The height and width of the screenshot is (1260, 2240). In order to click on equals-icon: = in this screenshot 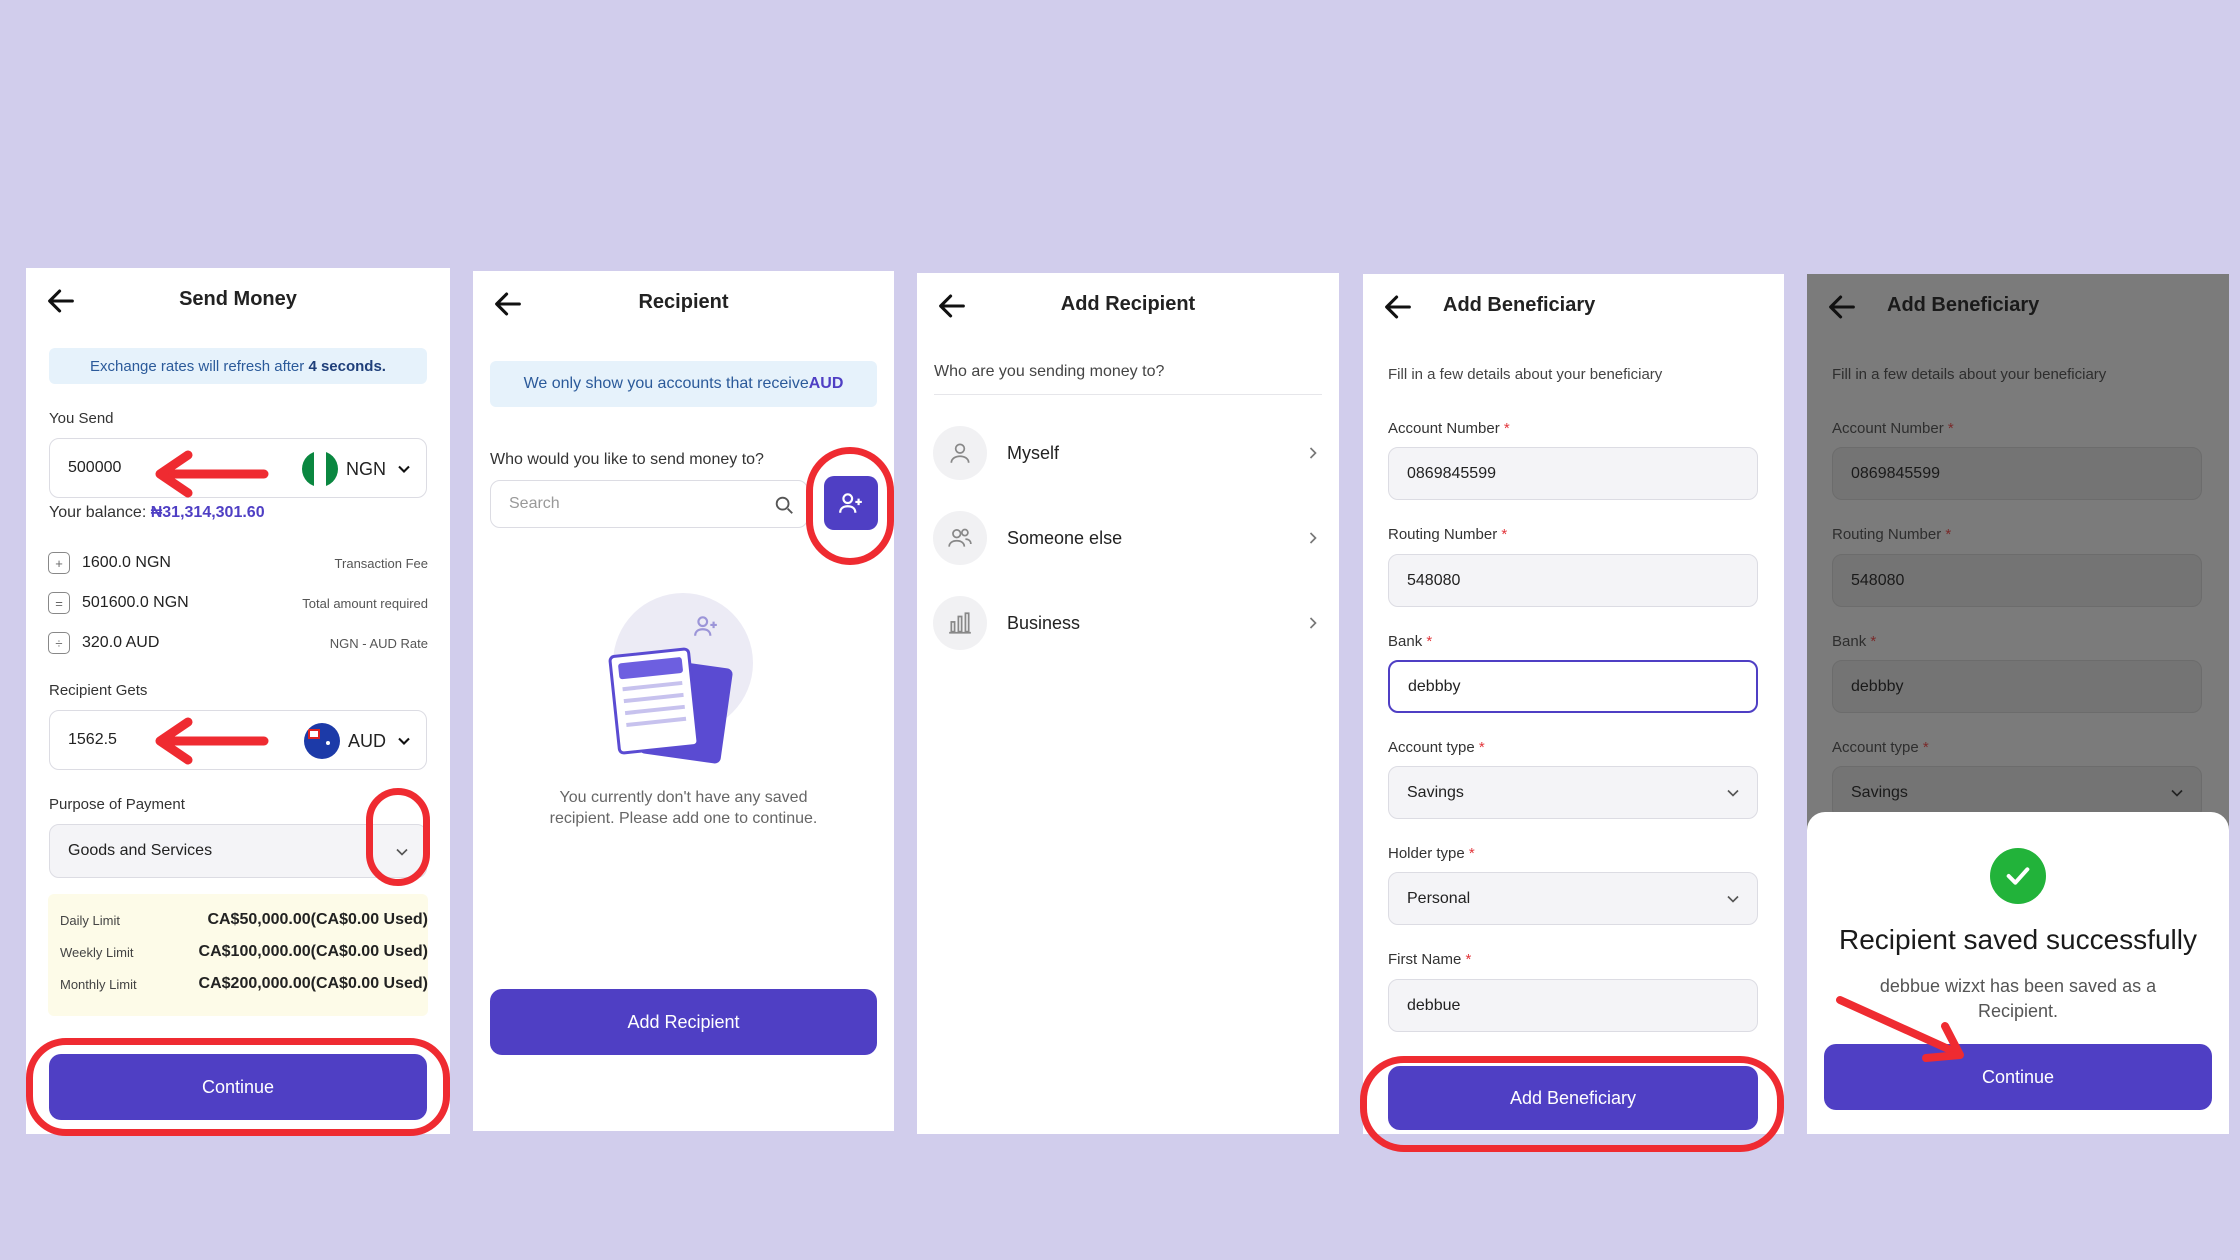, I will do `click(59, 603)`.